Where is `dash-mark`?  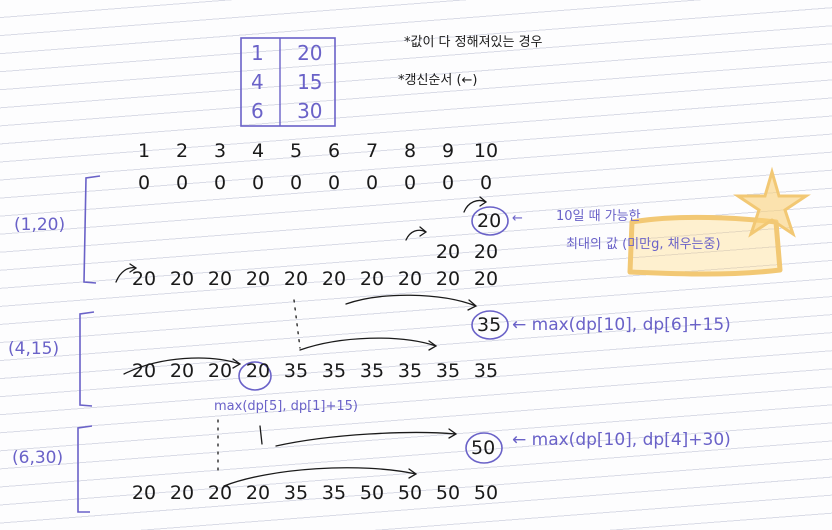
dash-mark is located at coordinates (261, 435).